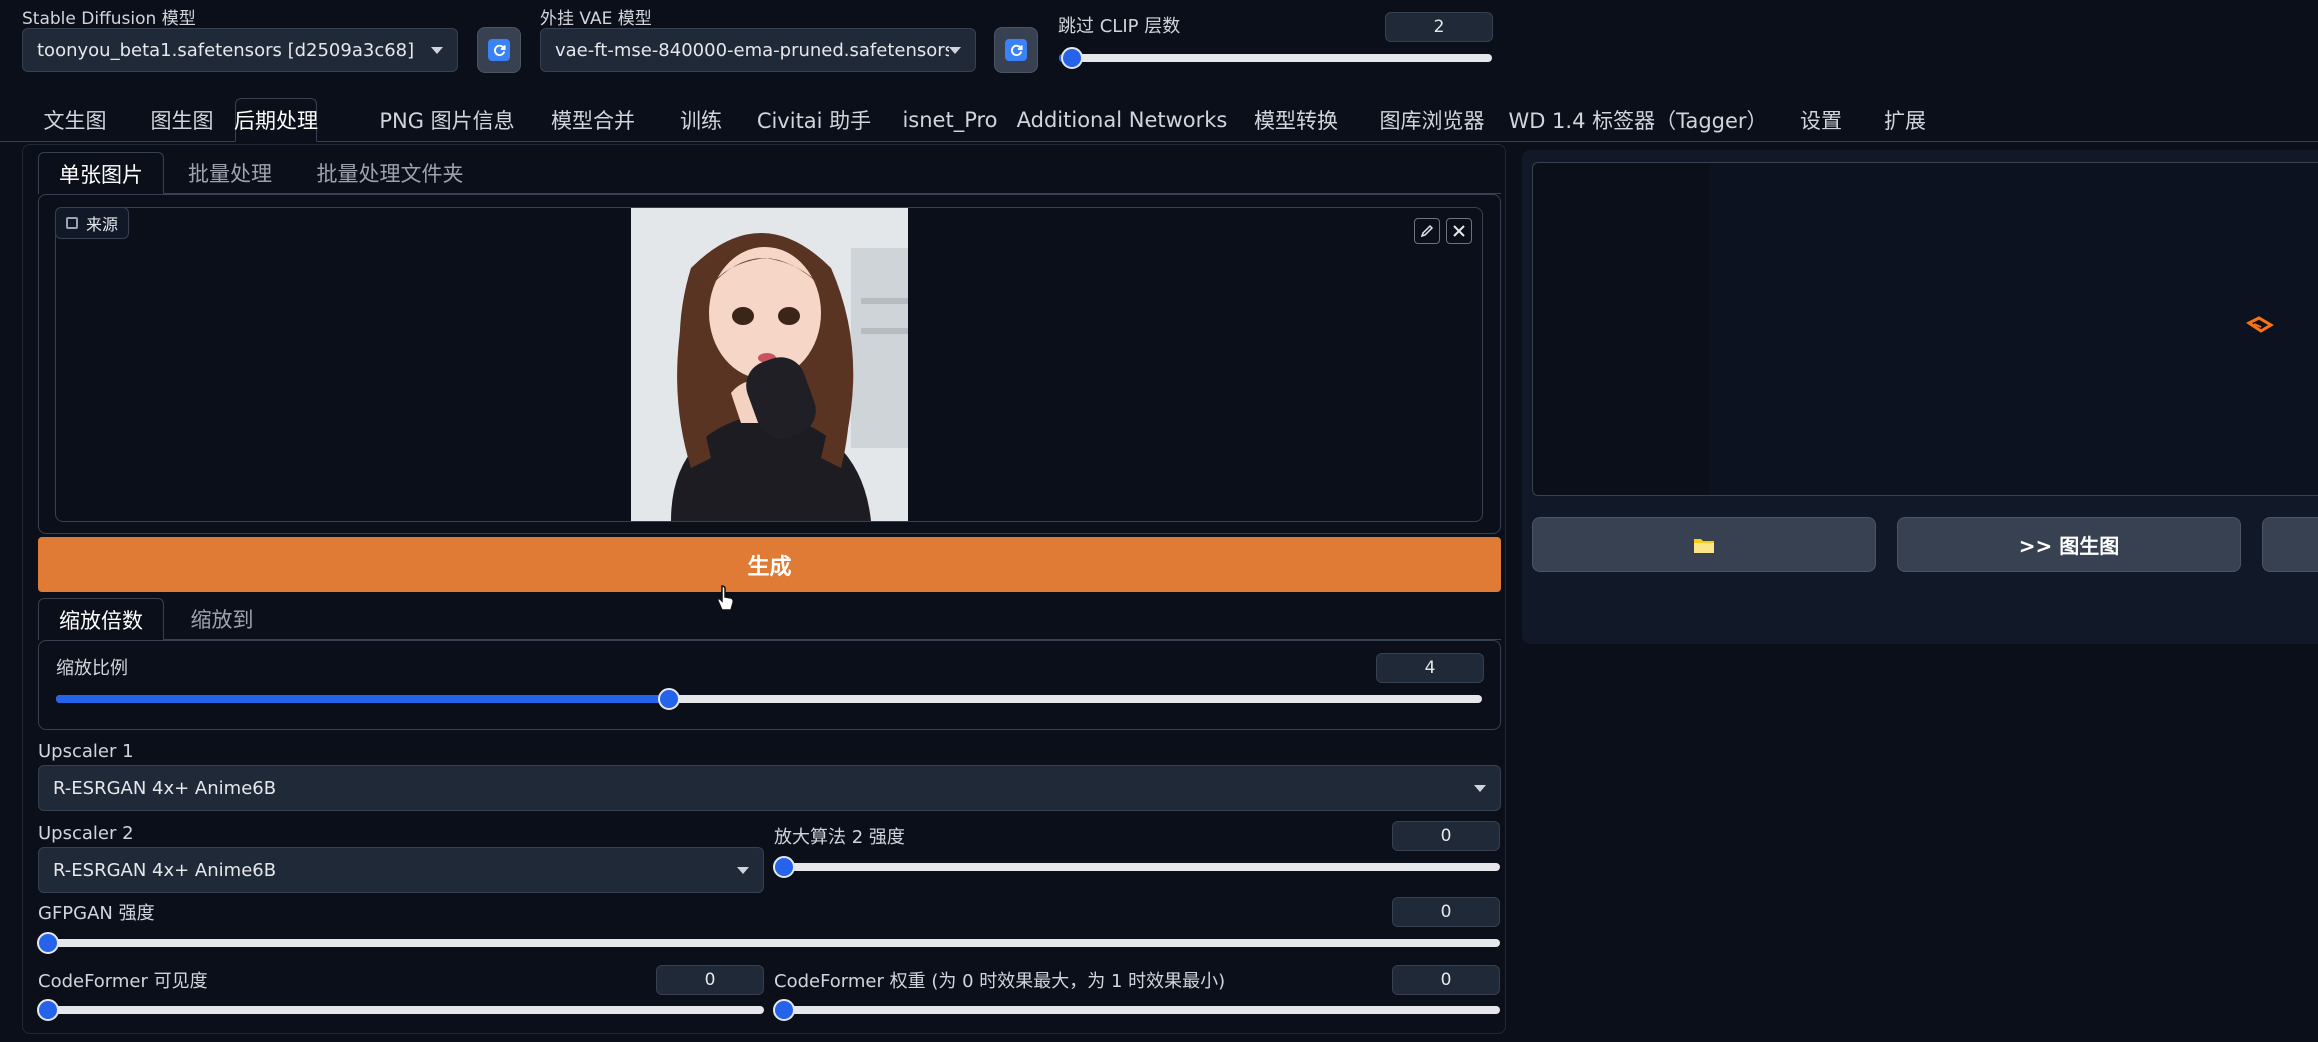  What do you see at coordinates (390, 173) in the screenshot?
I see `tab-batch-from-directory: 批量处理文件夹` at bounding box center [390, 173].